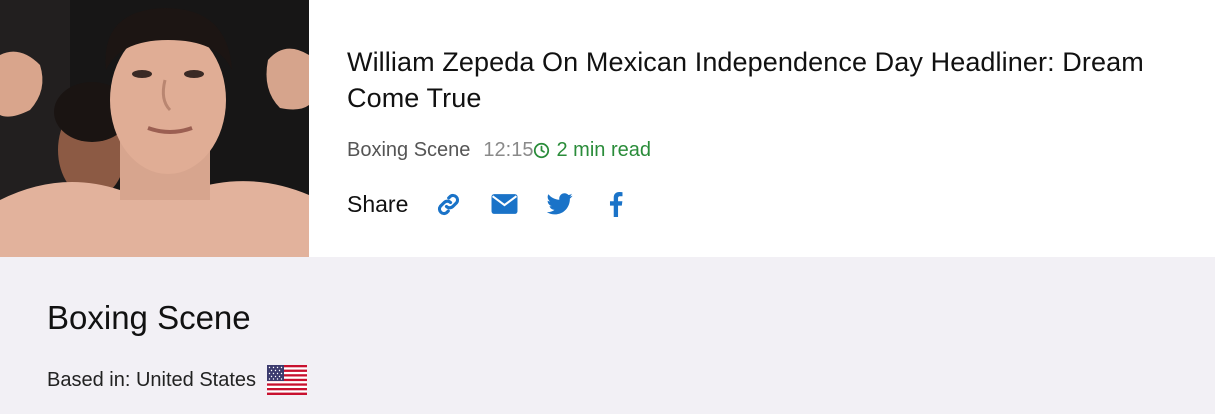 This screenshot has width=1215, height=414. I want to click on based-in-row: Based in: United States, so click(177, 380).